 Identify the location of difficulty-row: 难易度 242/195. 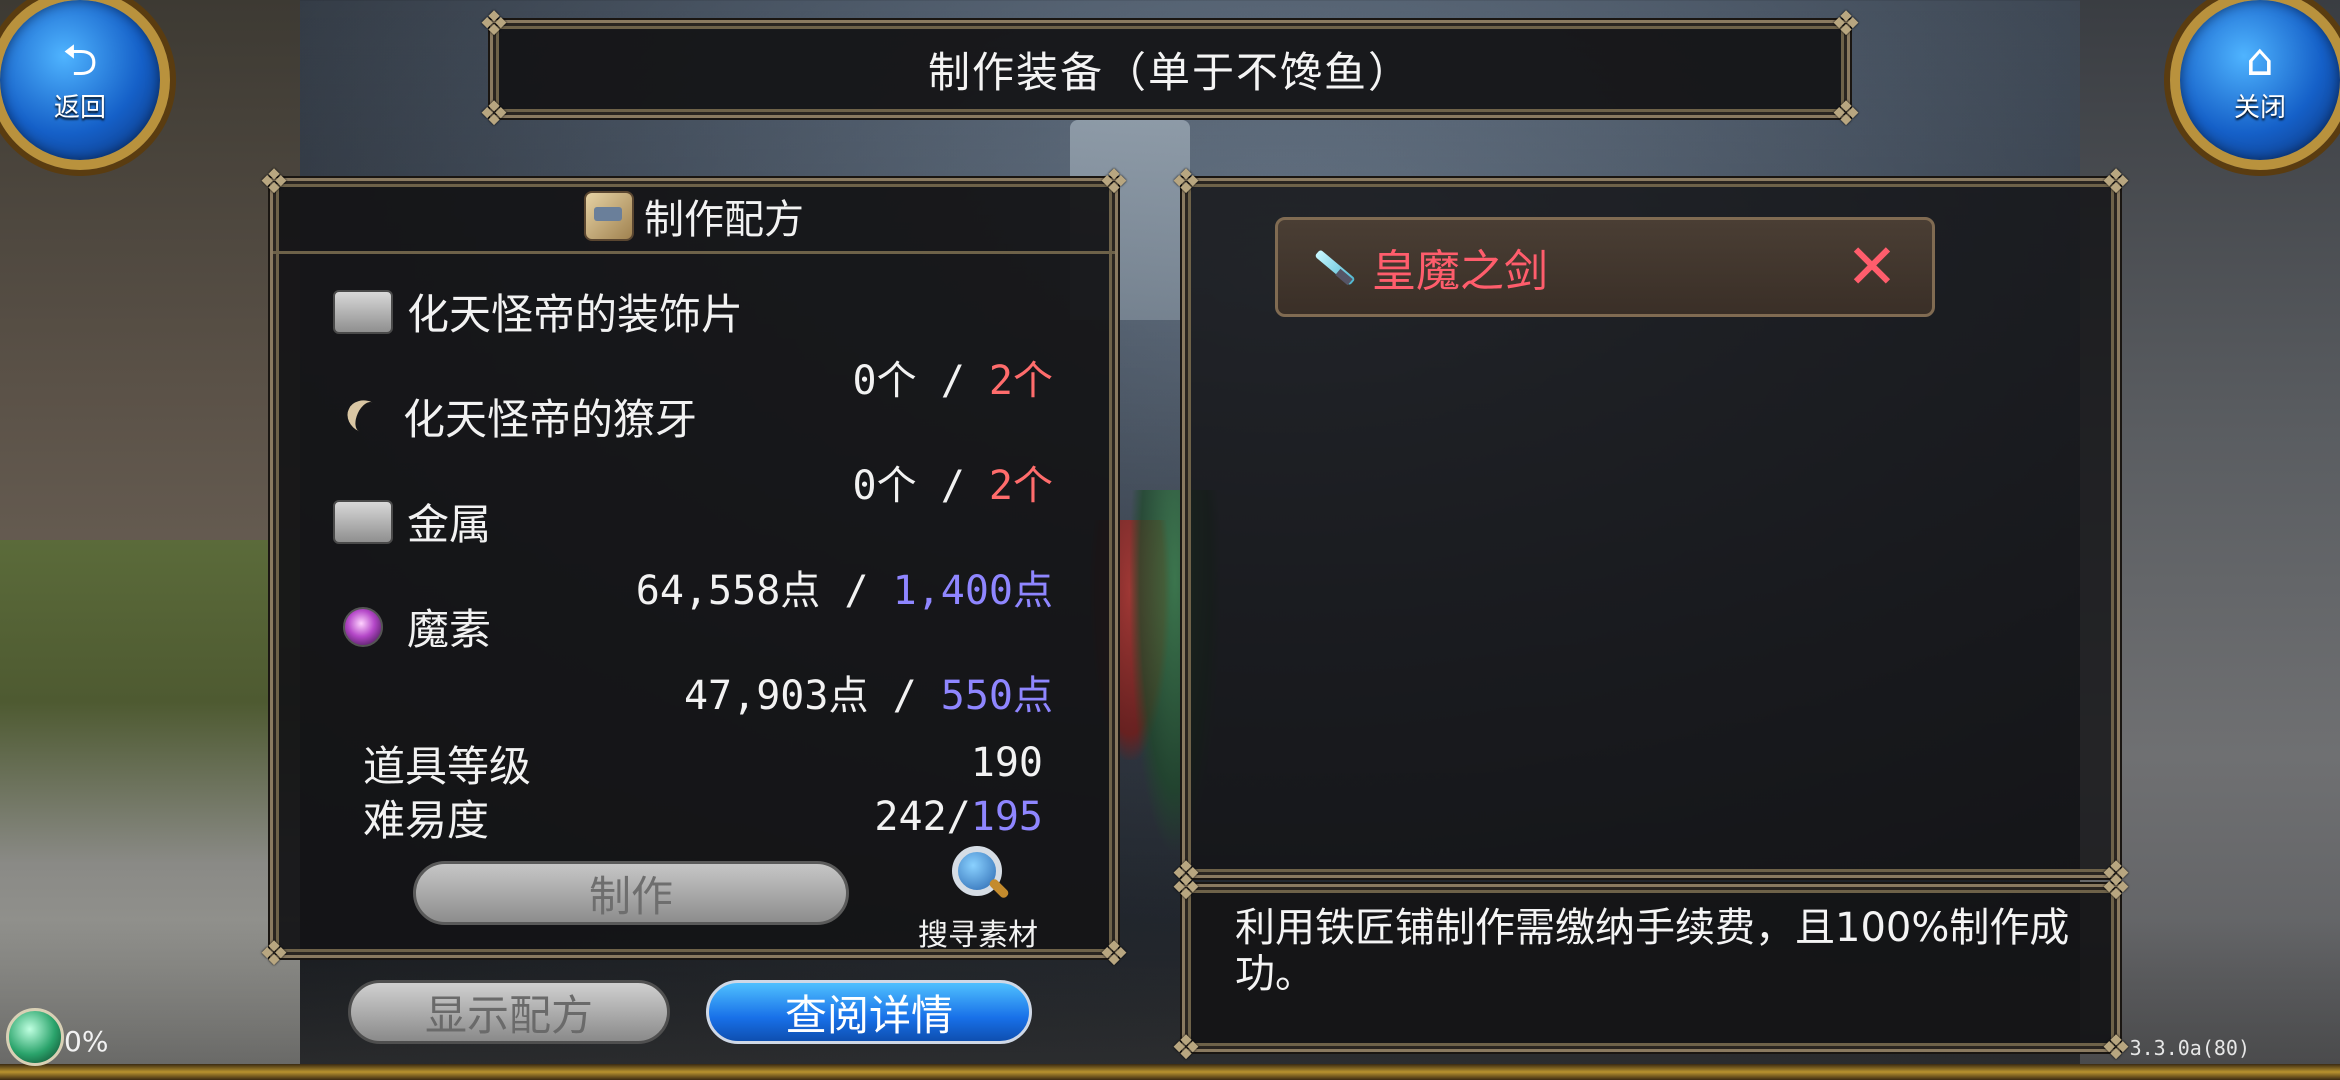
(713, 817).